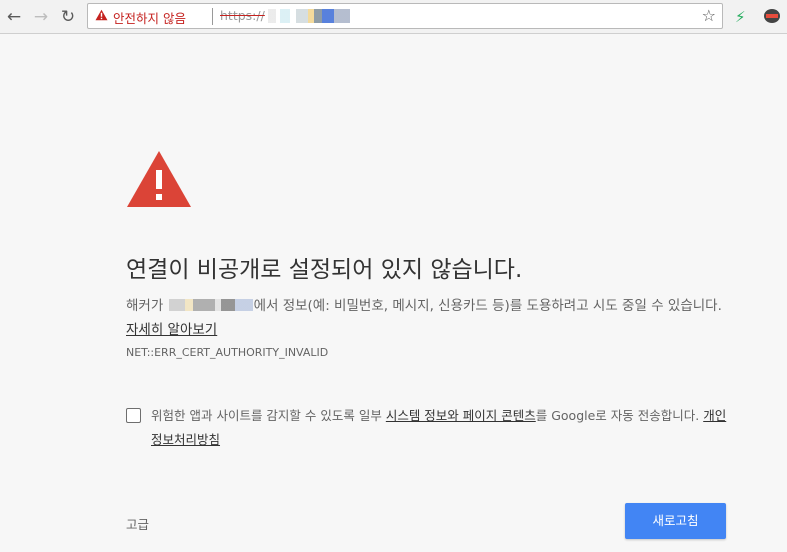  What do you see at coordinates (266, 415) in the screenshot?
I see `optin-prefix: 위험한 앱과 사이트를 감지할 수 있도록 일부` at bounding box center [266, 415].